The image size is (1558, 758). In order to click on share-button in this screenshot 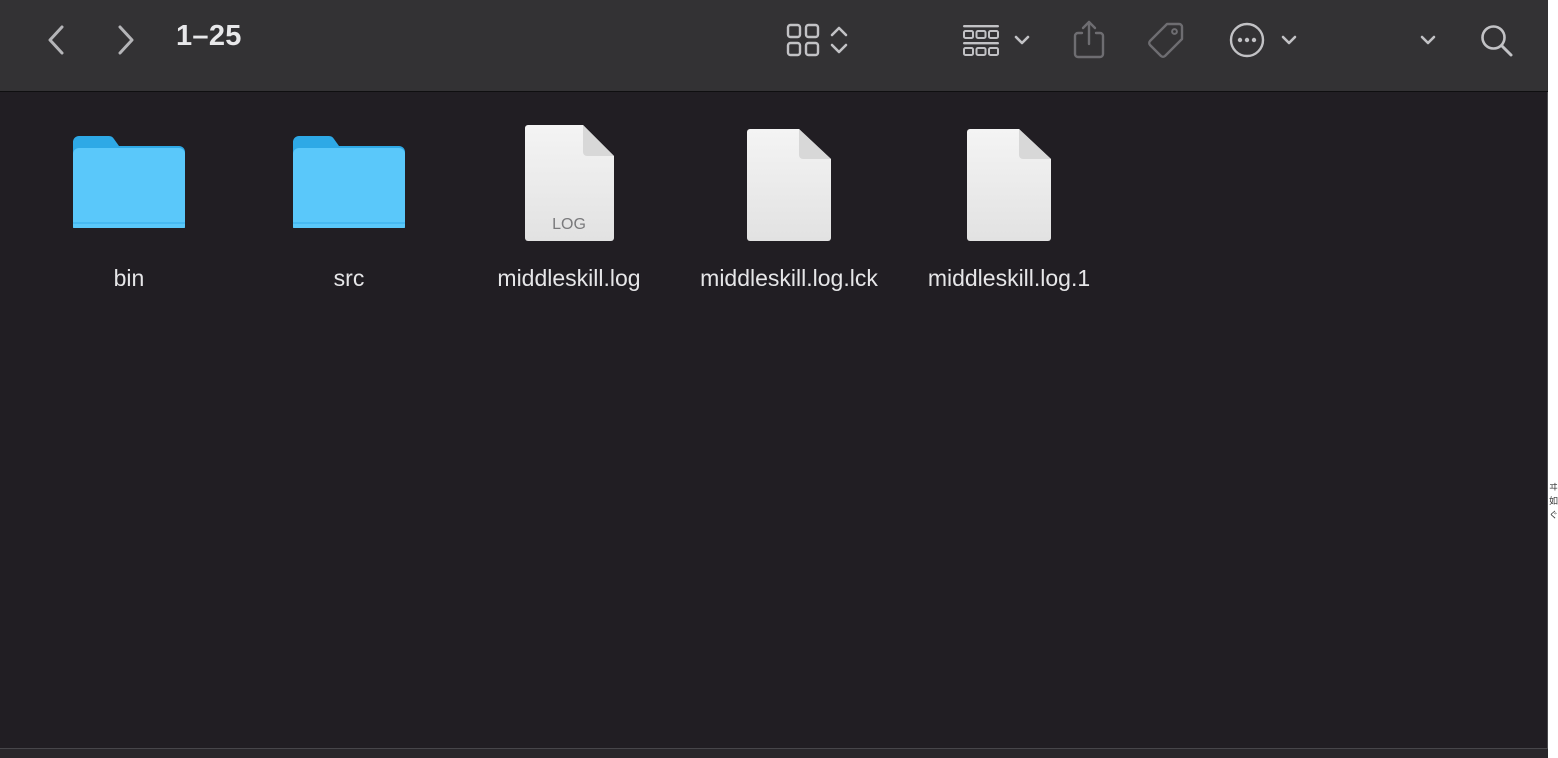, I will do `click(1089, 39)`.